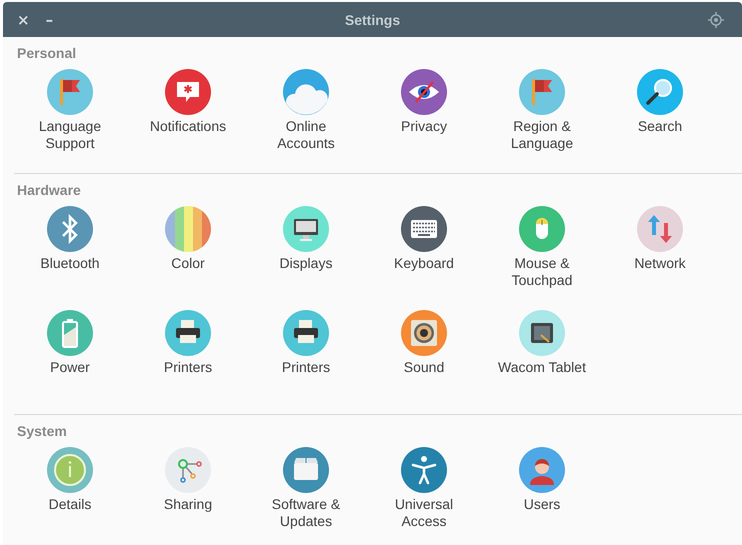 The width and height of the screenshot is (742, 545). I want to click on settings-item: Privacy, so click(424, 121).